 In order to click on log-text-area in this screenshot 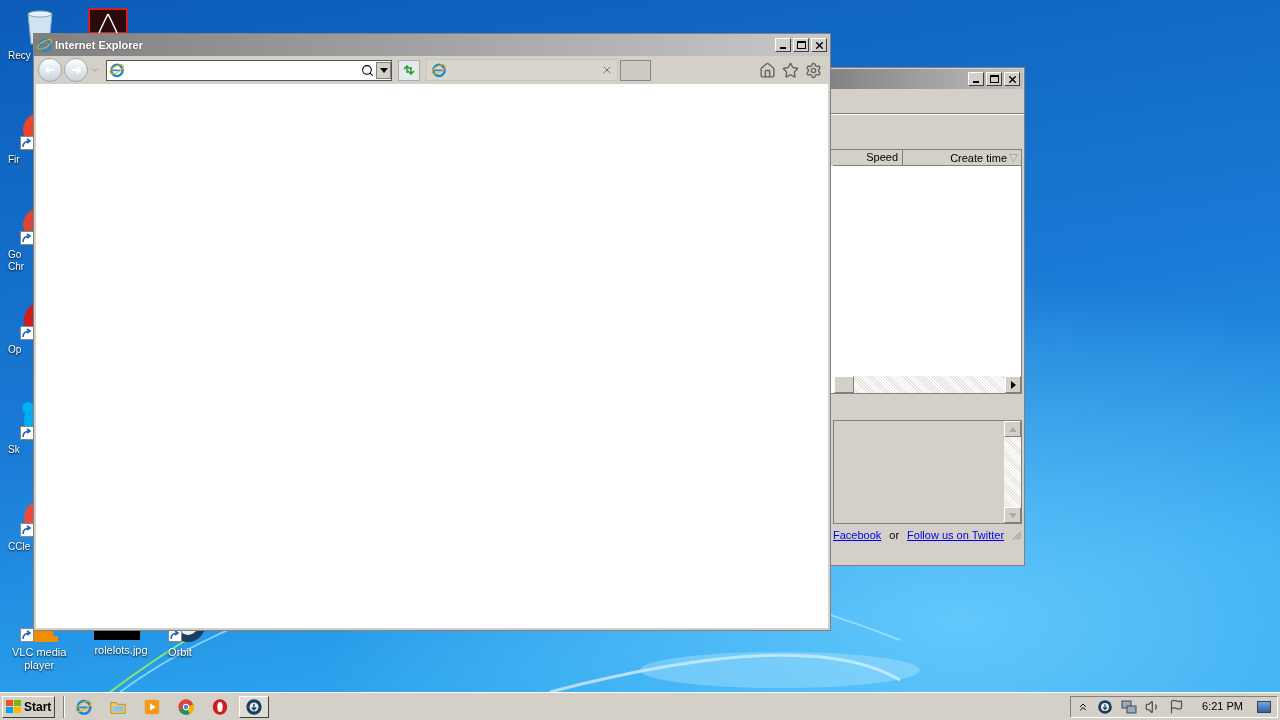, I will do `click(927, 472)`.